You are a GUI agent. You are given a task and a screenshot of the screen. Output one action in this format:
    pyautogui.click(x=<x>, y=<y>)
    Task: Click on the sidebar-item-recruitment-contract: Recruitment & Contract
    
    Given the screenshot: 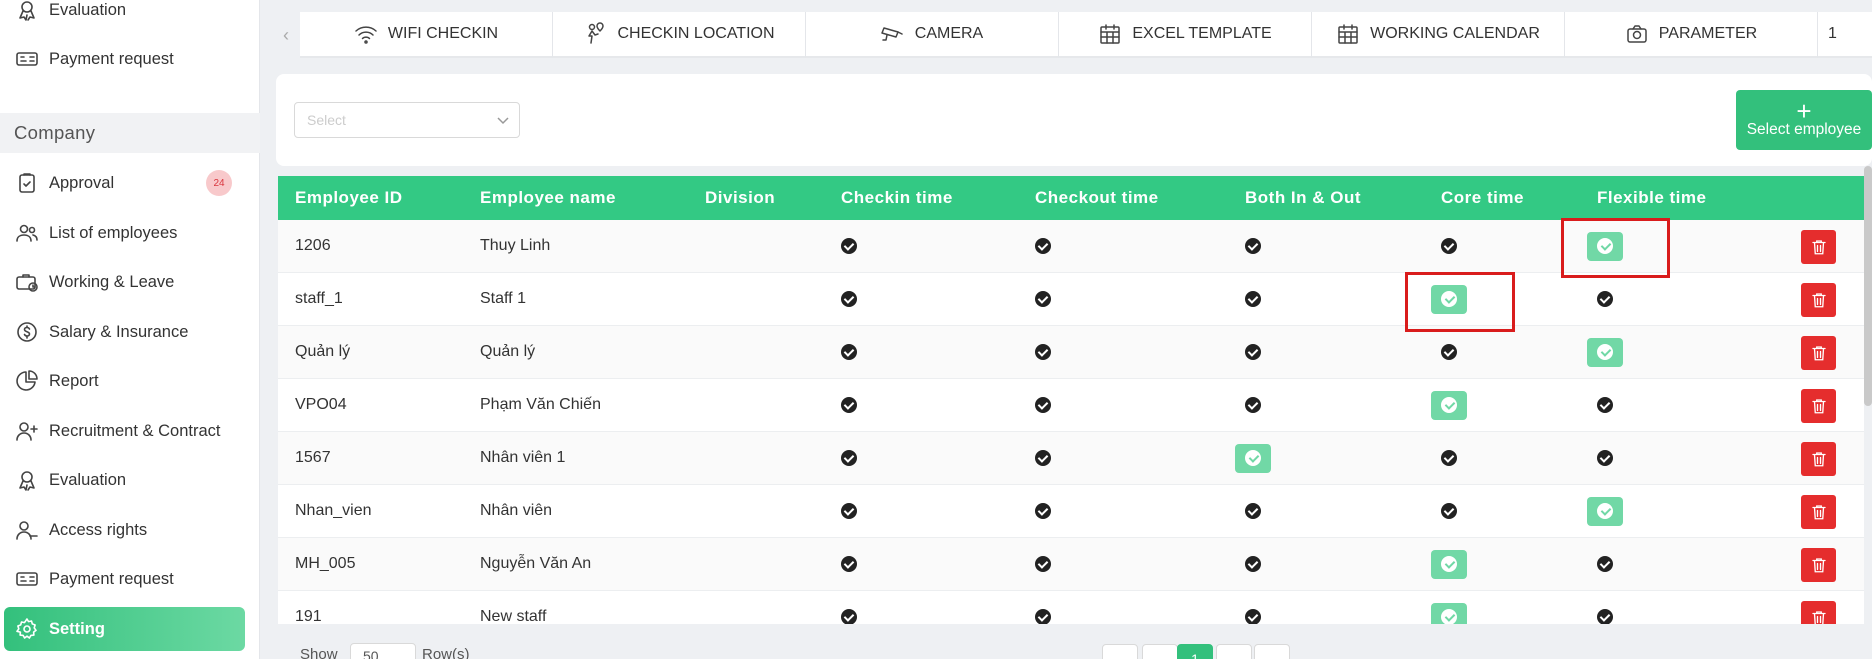 What is the action you would take?
    pyautogui.click(x=130, y=431)
    